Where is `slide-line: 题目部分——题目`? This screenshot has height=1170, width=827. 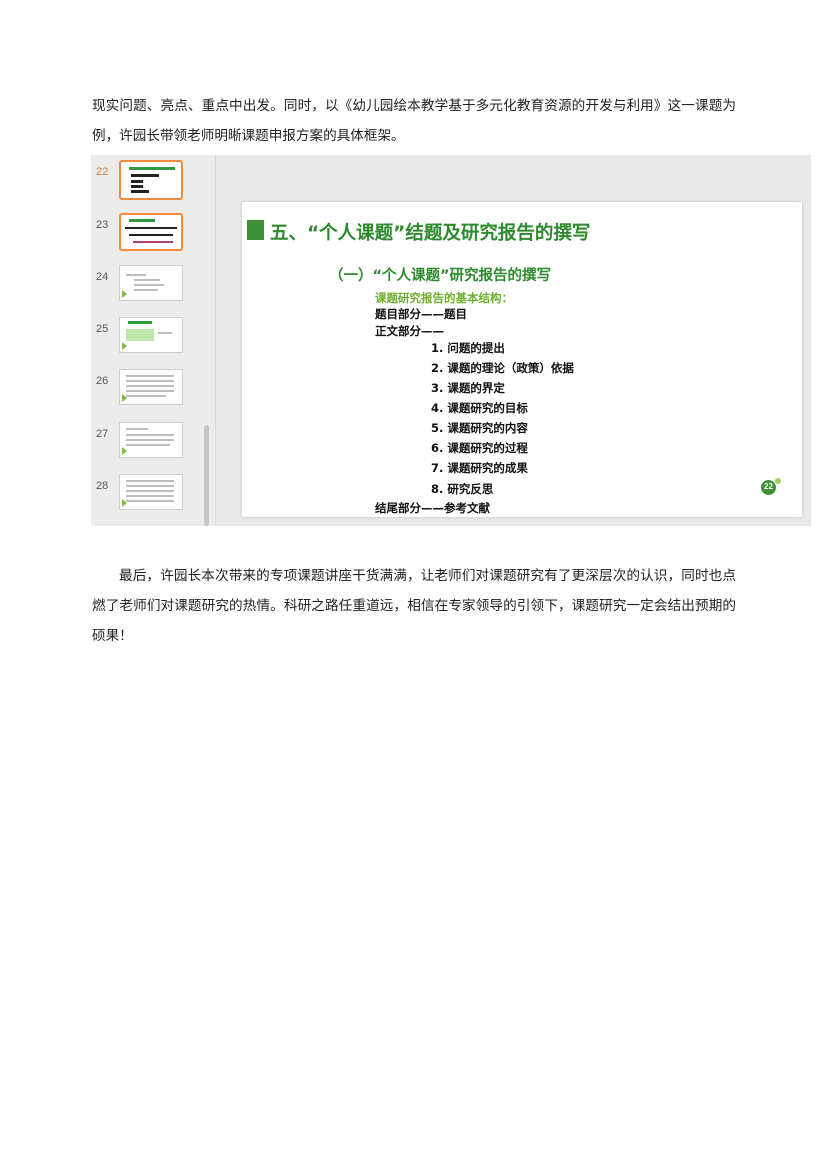
slide-line: 题目部分——题目 is located at coordinates (421, 314).